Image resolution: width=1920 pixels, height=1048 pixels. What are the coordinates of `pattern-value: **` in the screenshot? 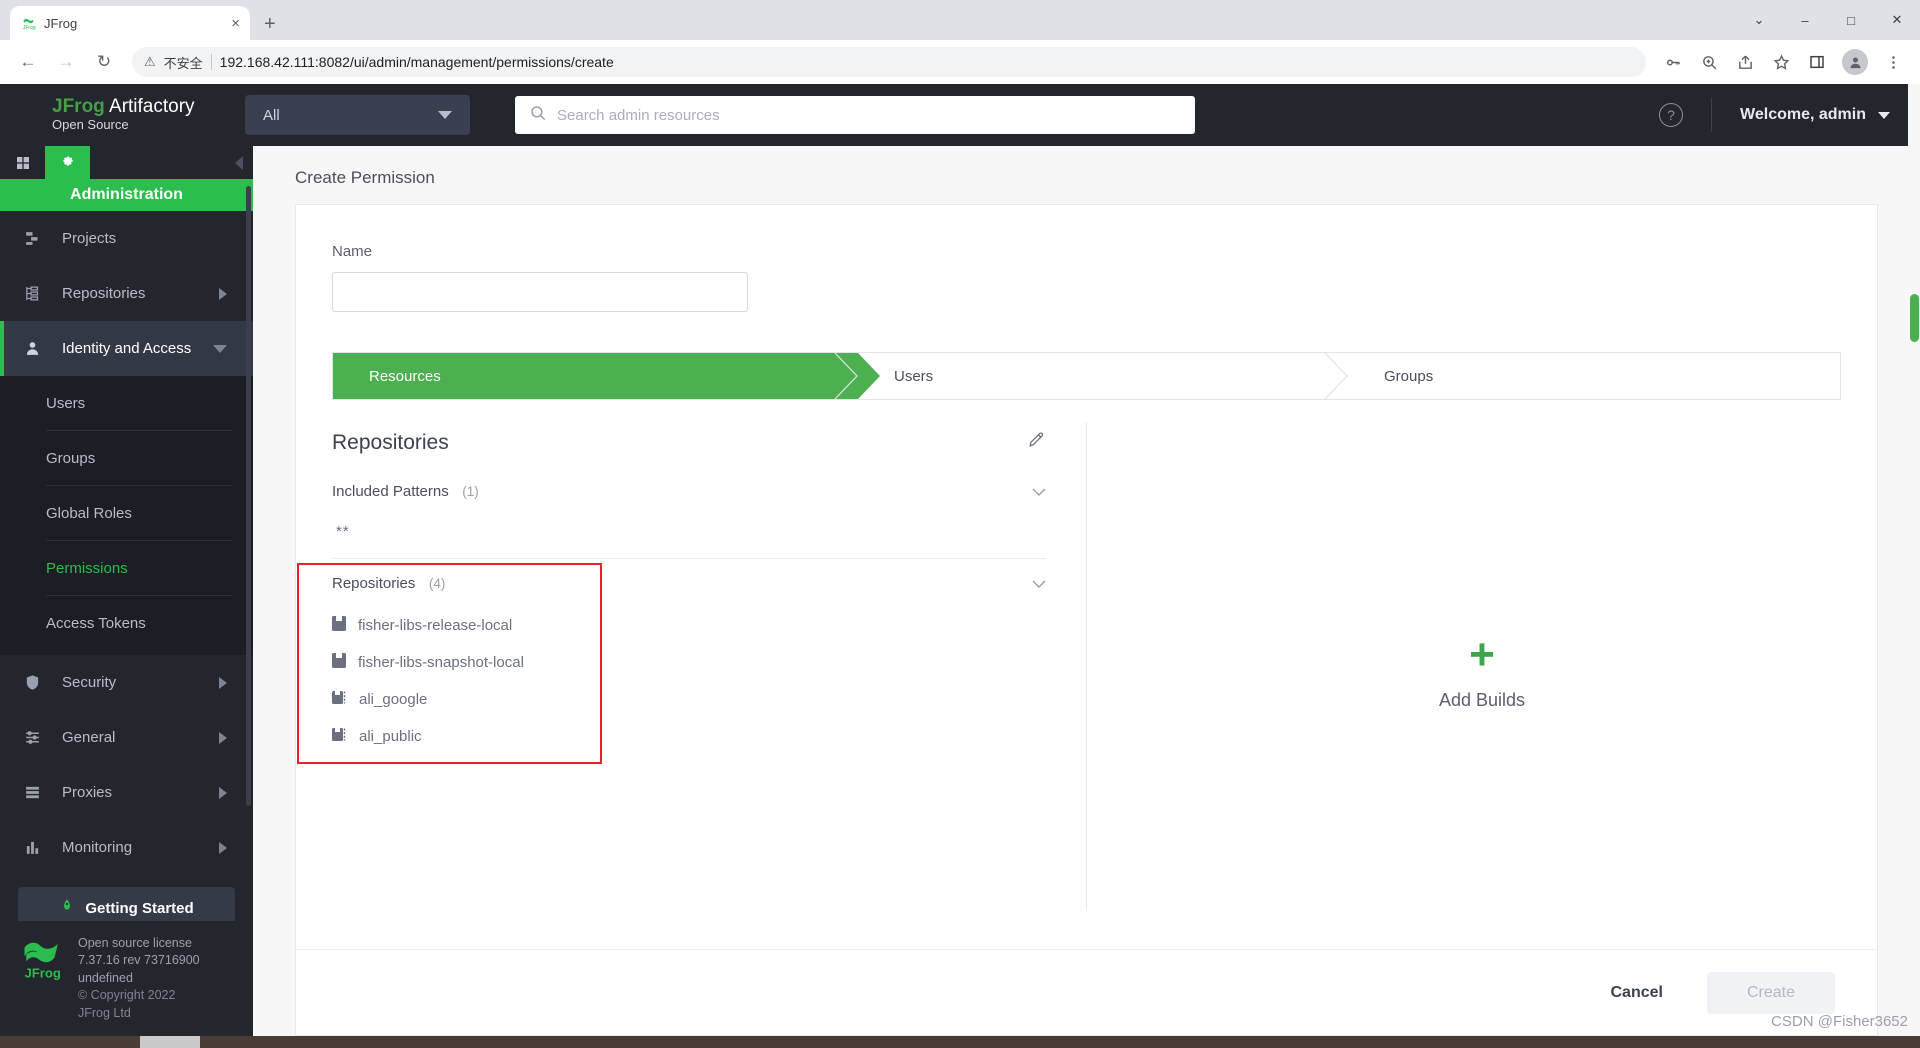 It's located at (343, 531).